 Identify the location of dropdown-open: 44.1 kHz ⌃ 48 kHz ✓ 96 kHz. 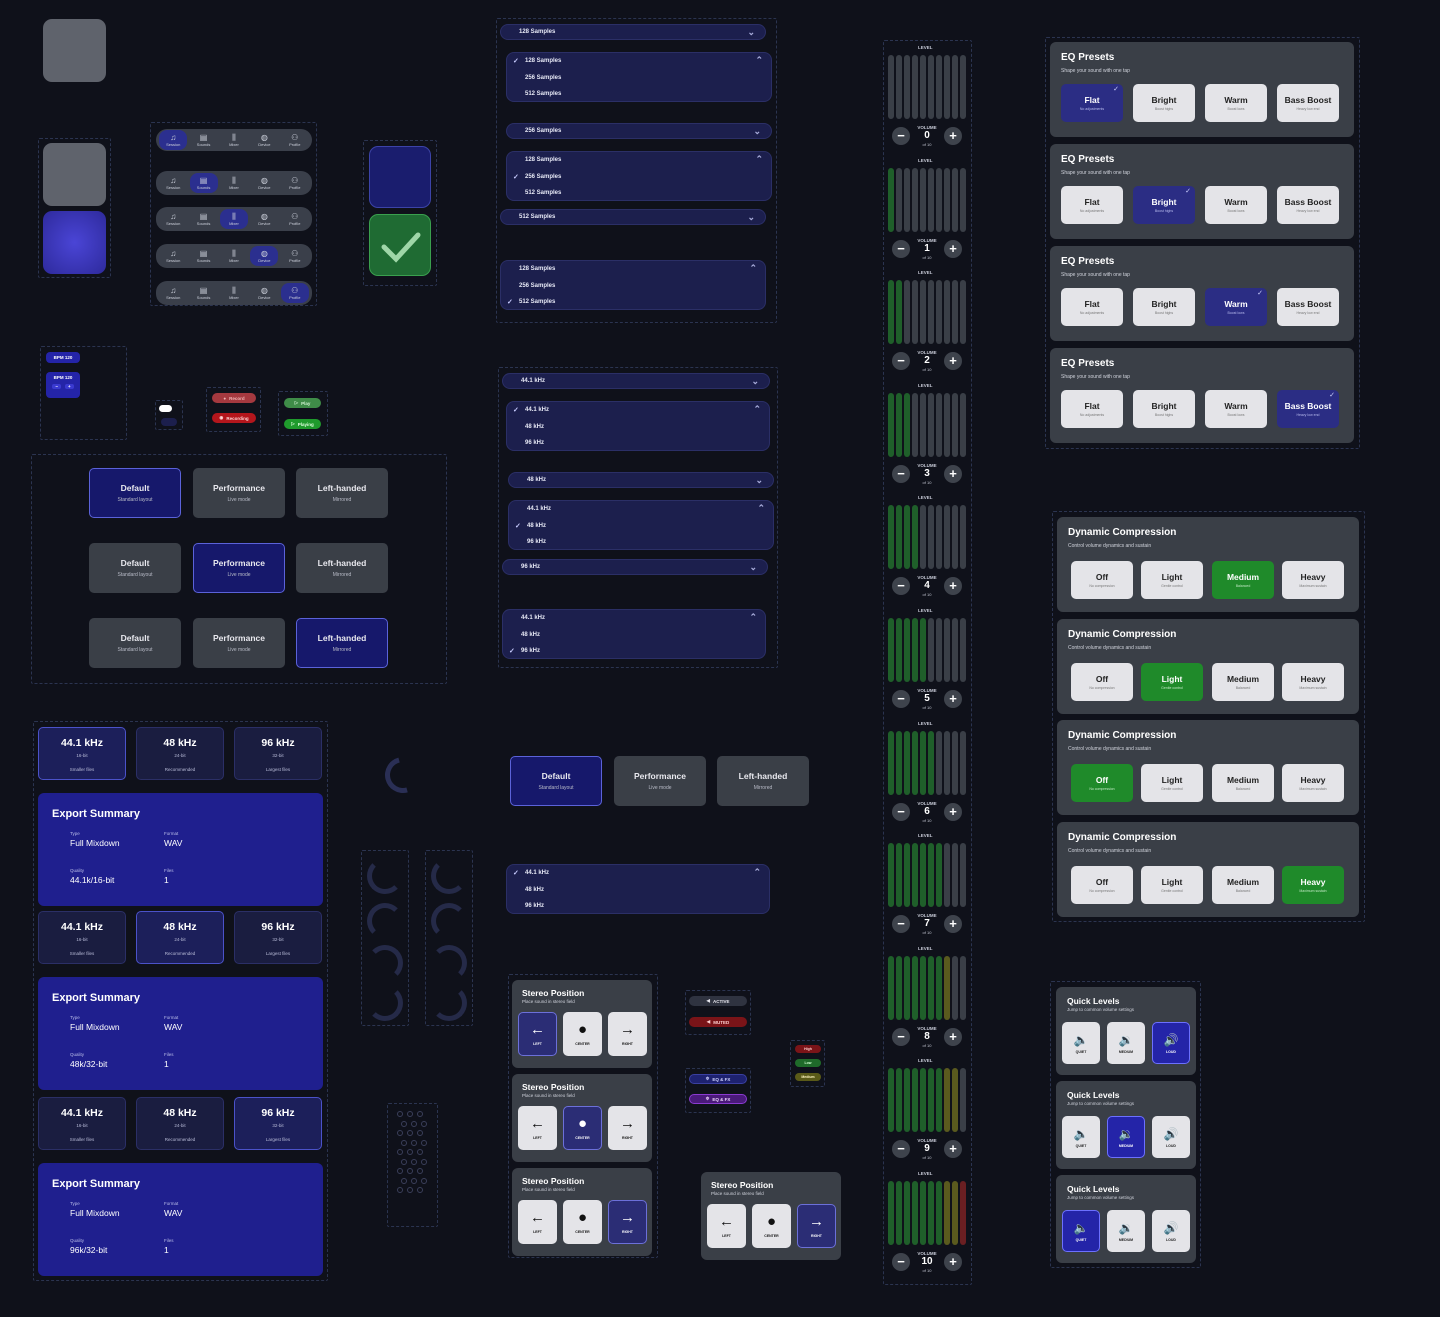
(634, 634).